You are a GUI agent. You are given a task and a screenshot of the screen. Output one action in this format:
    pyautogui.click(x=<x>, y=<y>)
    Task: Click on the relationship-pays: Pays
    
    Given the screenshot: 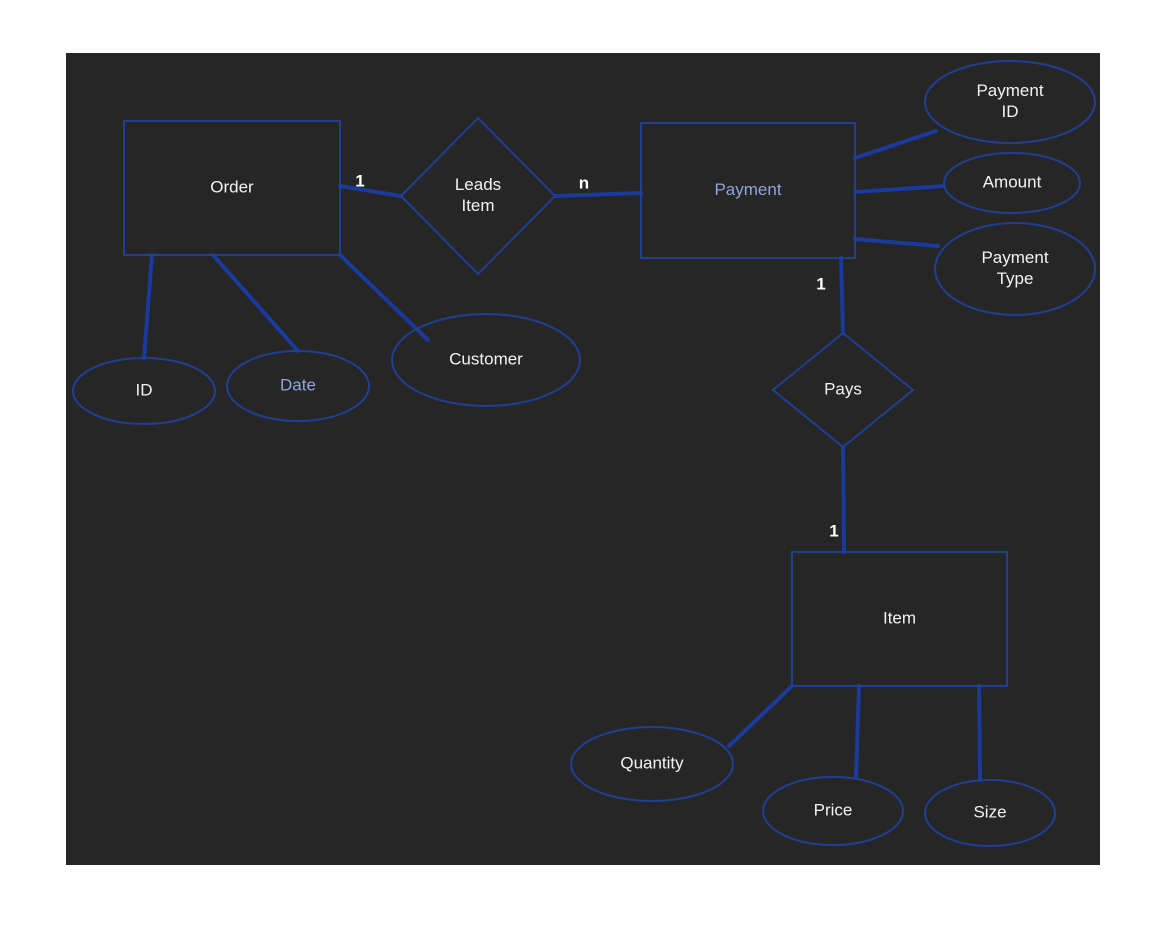 What is the action you would take?
    pyautogui.click(x=843, y=390)
    